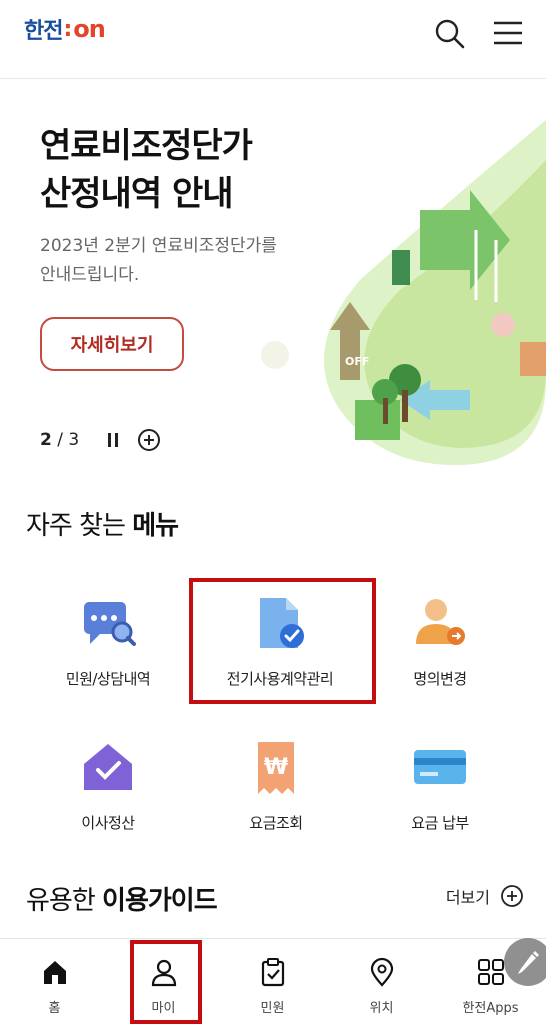 This screenshot has width=546, height=1025. I want to click on tab-complaint: 민원, so click(272, 982).